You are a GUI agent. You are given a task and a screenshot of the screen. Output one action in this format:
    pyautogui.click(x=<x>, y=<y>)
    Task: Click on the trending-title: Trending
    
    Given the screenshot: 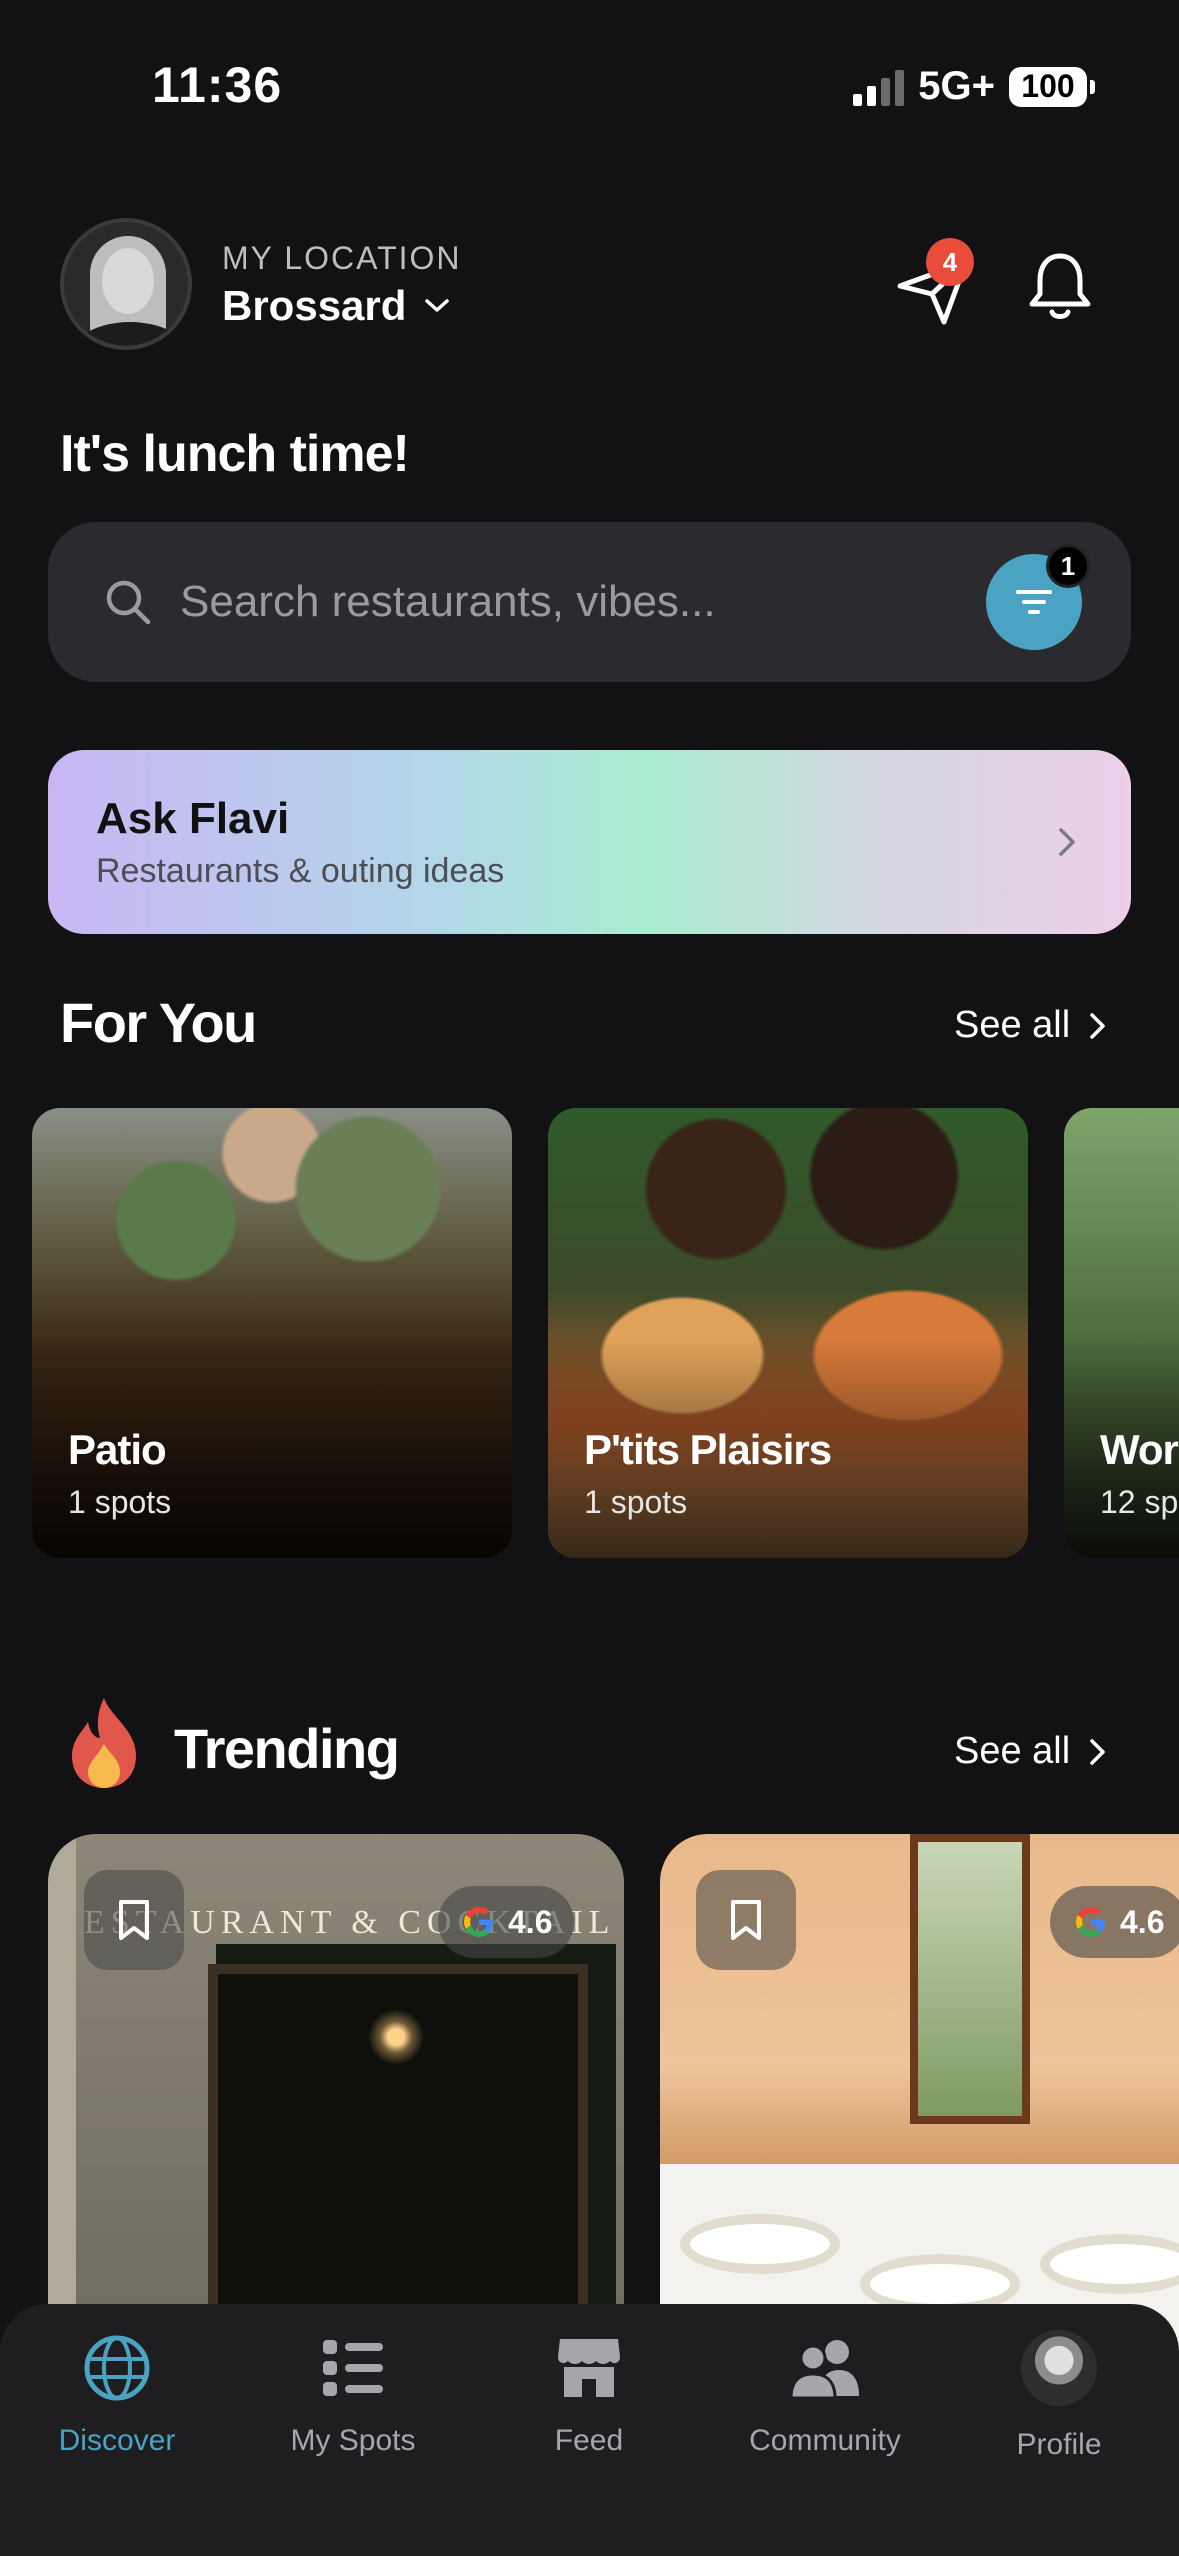 What is the action you would take?
    pyautogui.click(x=287, y=1748)
    